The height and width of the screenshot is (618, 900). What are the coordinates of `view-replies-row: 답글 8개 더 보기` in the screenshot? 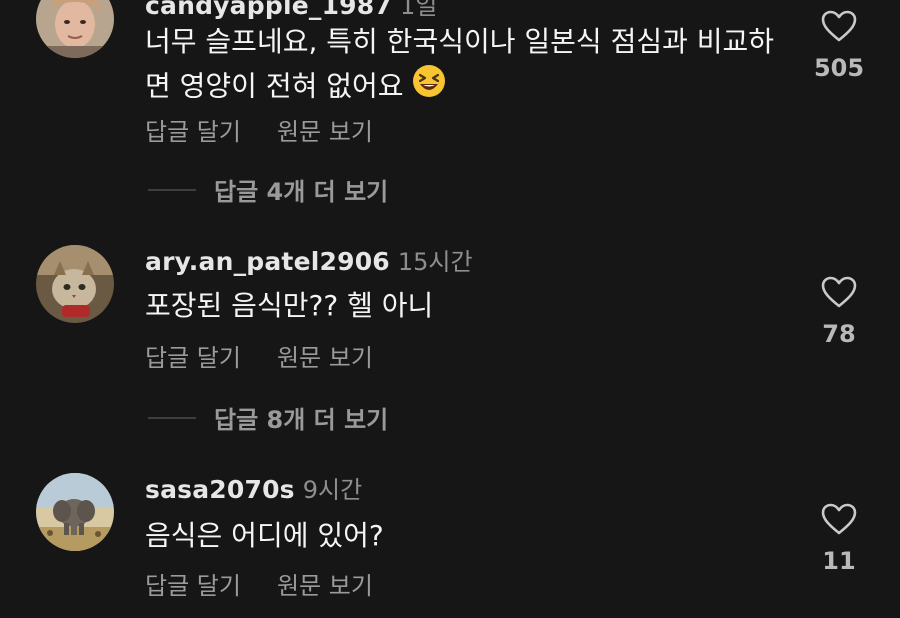 It's located at (268, 417).